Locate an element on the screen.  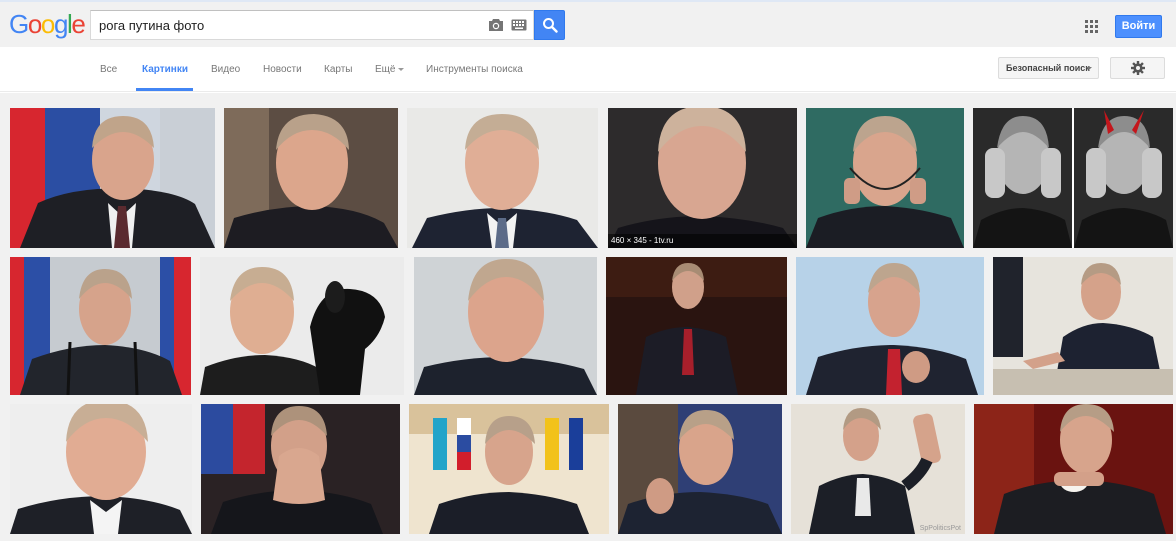
search-icon is located at coordinates (550, 25).